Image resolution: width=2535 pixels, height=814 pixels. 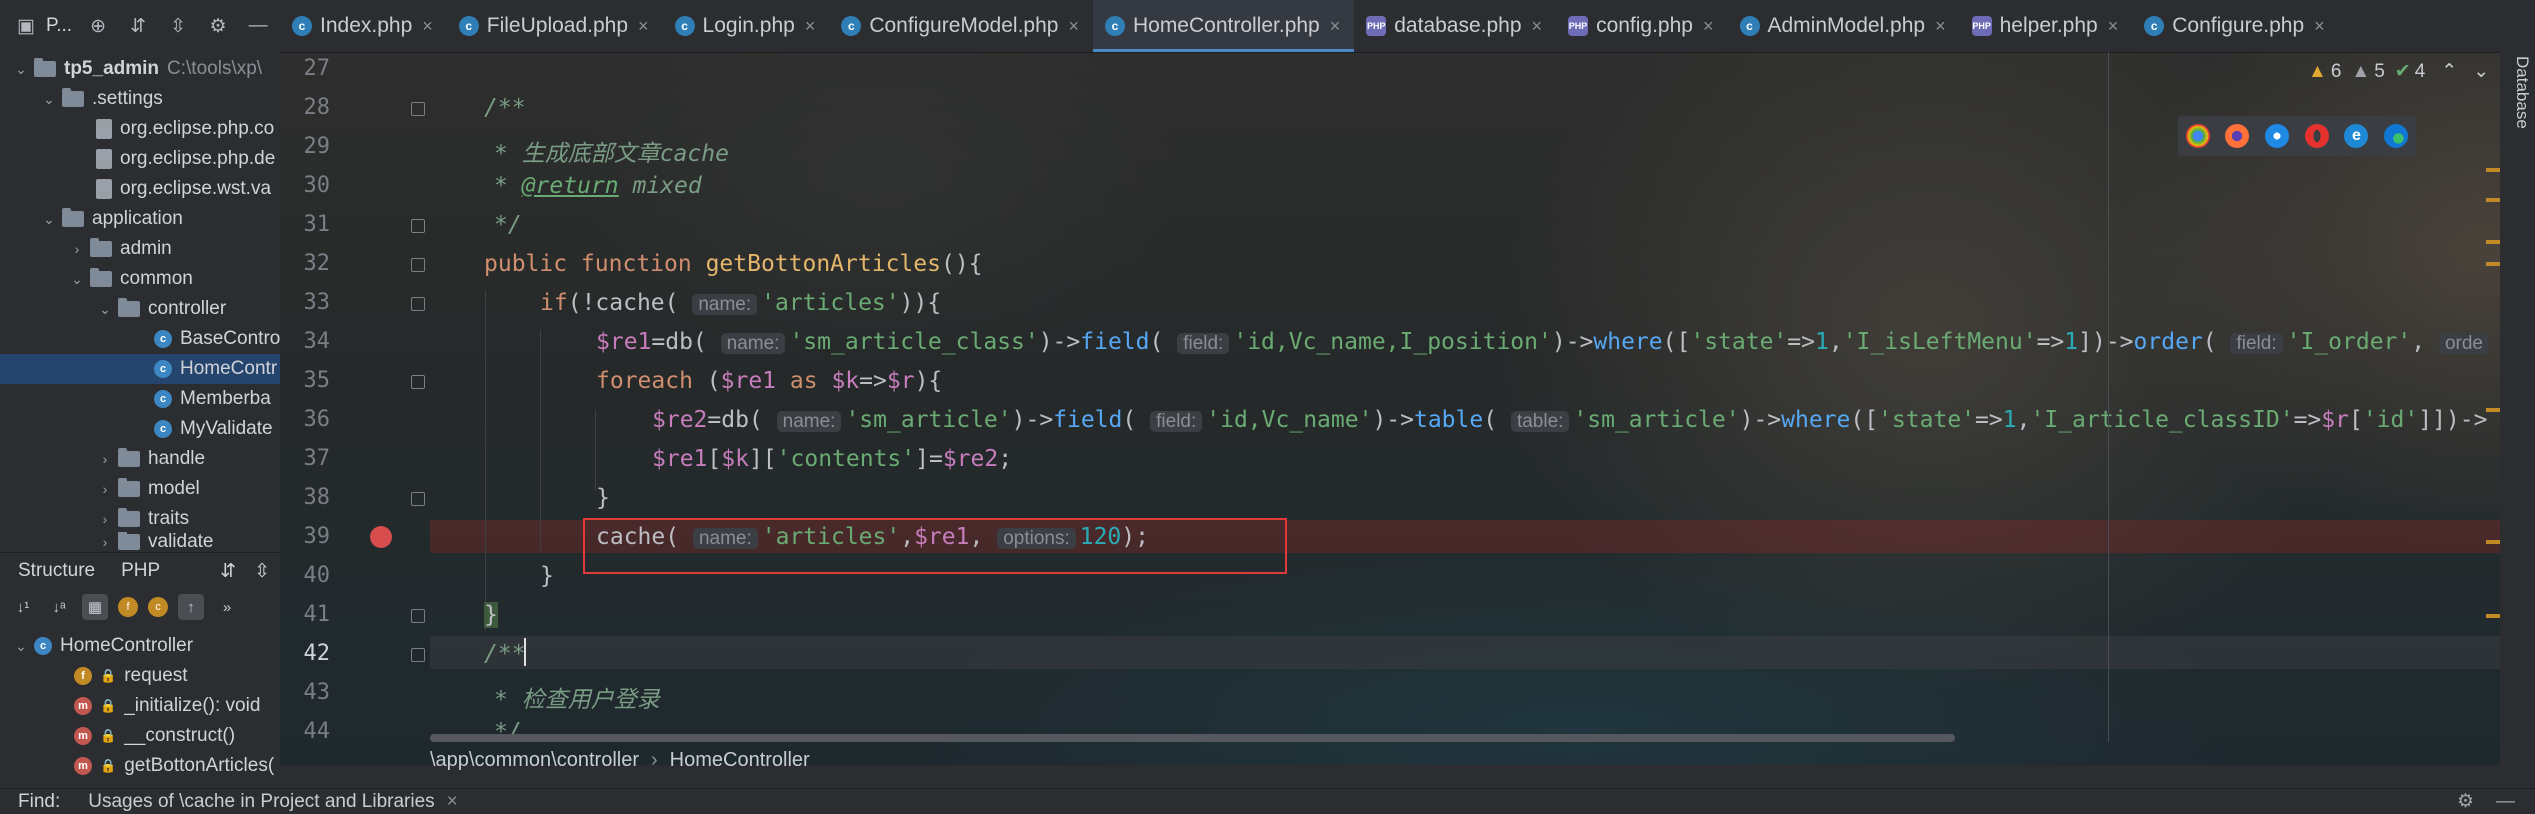 I want to click on tree-item: ⌄ common, so click(x=140, y=279).